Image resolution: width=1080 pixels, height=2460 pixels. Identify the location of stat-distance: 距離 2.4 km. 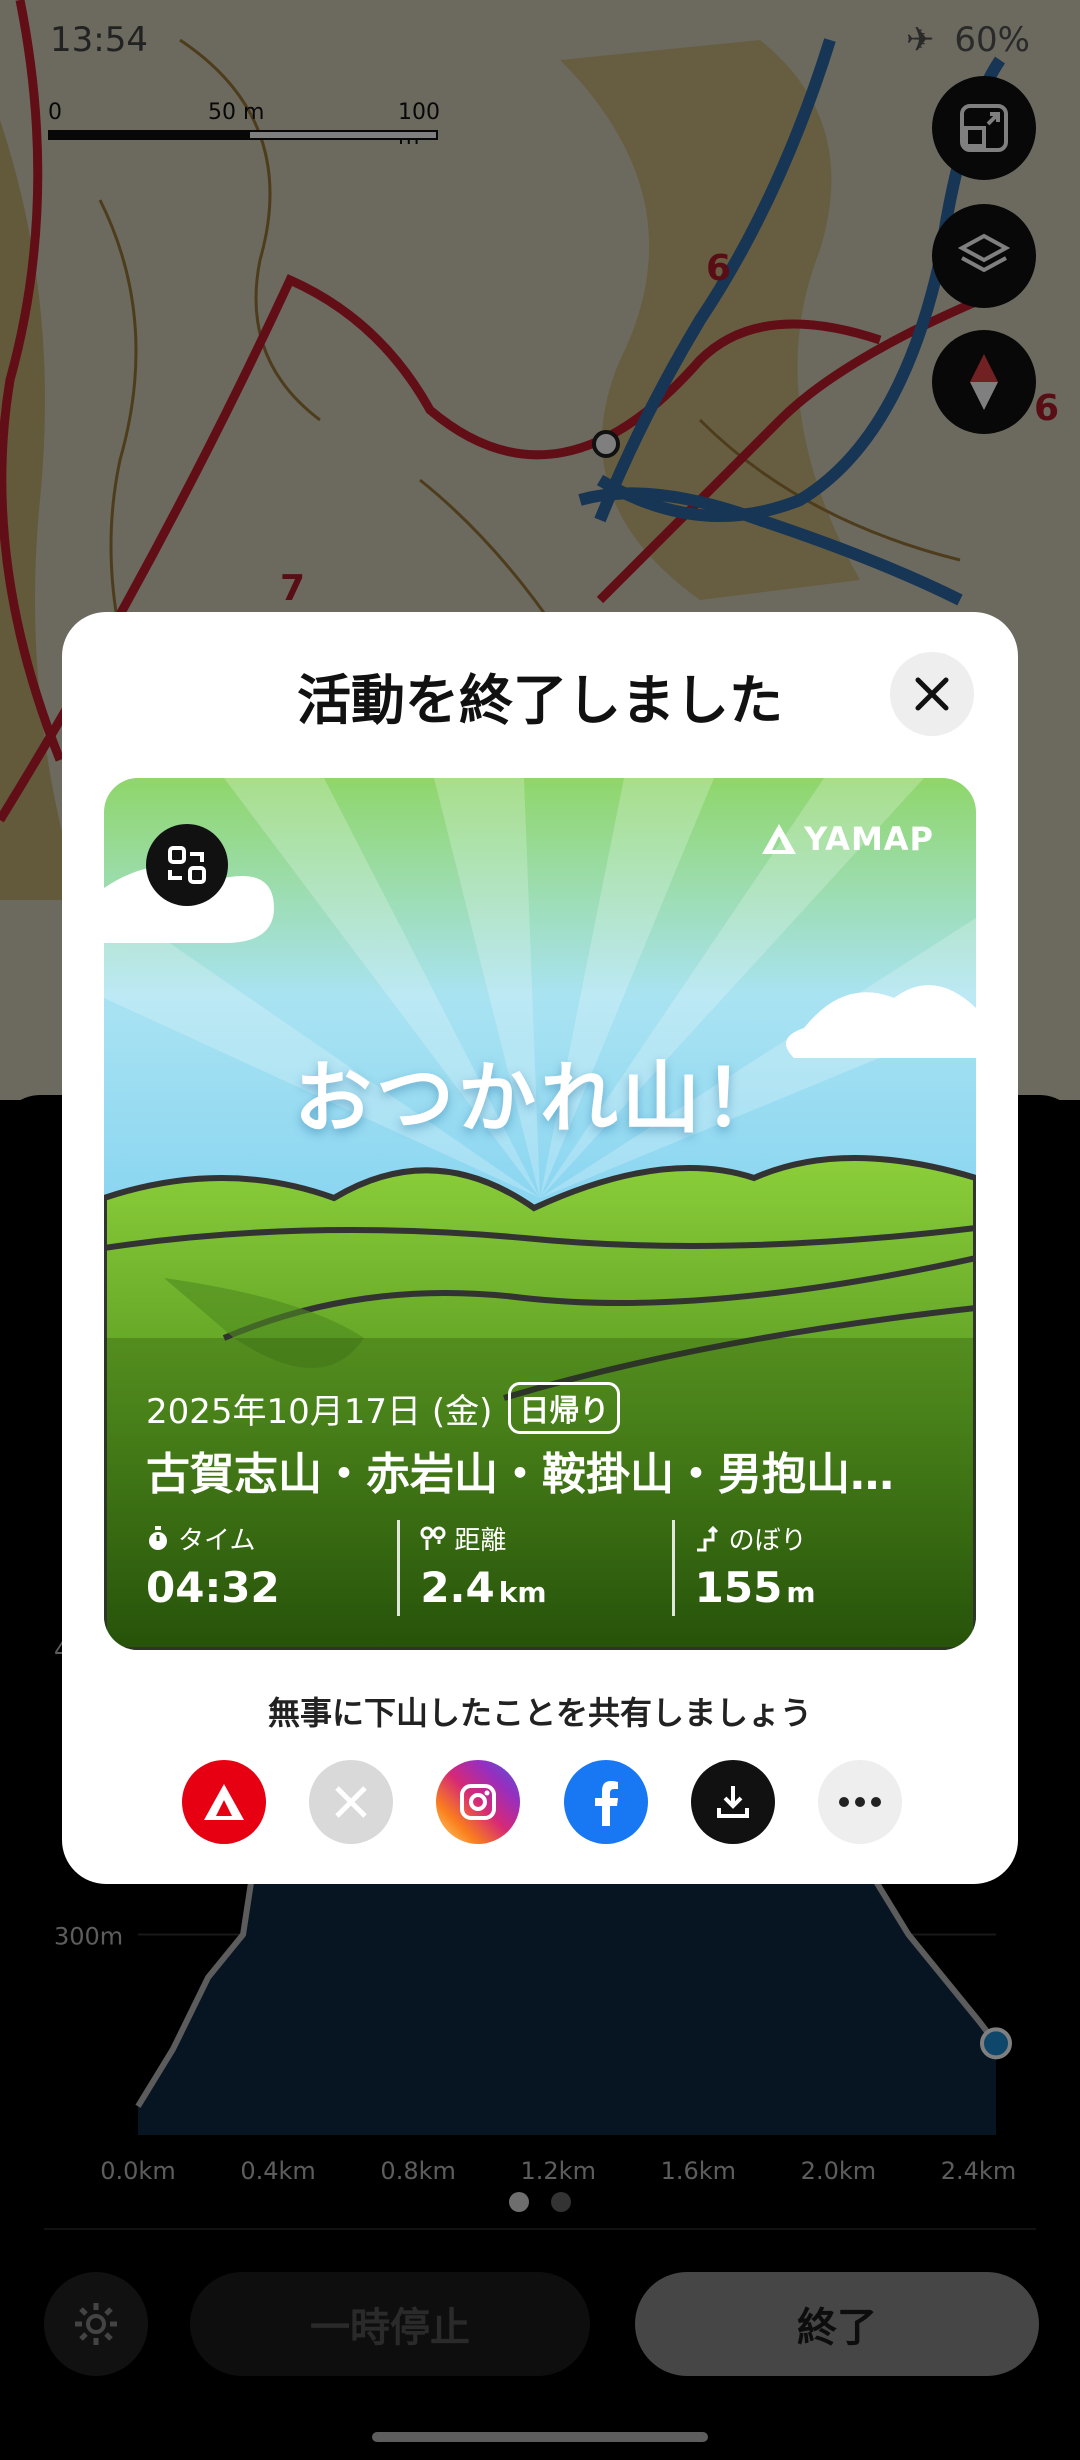
(534, 1568).